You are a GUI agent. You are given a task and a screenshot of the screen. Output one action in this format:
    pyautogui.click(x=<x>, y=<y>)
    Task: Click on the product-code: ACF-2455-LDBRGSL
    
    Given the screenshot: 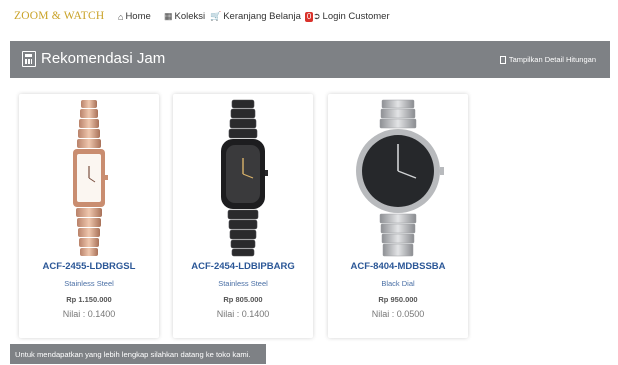 What is the action you would take?
    pyautogui.click(x=89, y=266)
    